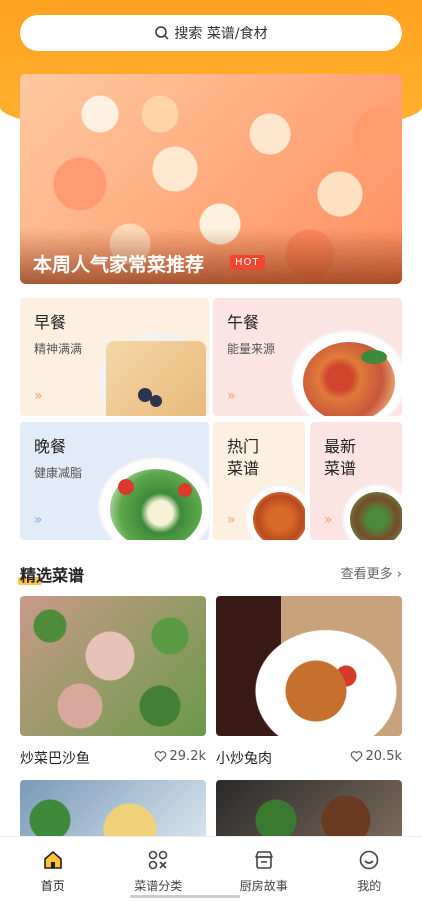 The image size is (422, 902). I want to click on search-placeholder: 搜索 菜谱/食材, so click(221, 34).